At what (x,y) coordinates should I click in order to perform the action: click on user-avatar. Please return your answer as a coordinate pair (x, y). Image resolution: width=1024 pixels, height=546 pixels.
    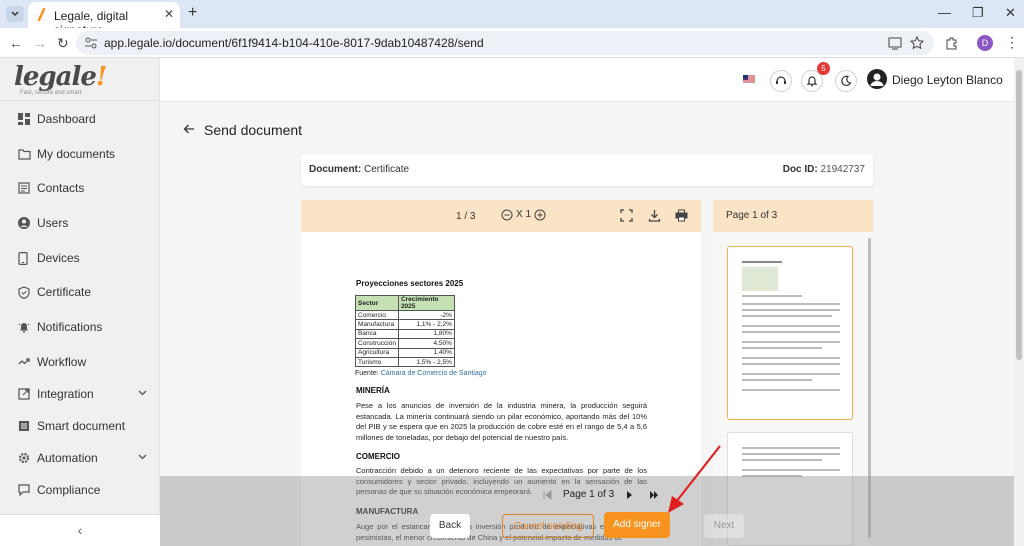
    Looking at the image, I should click on (877, 79).